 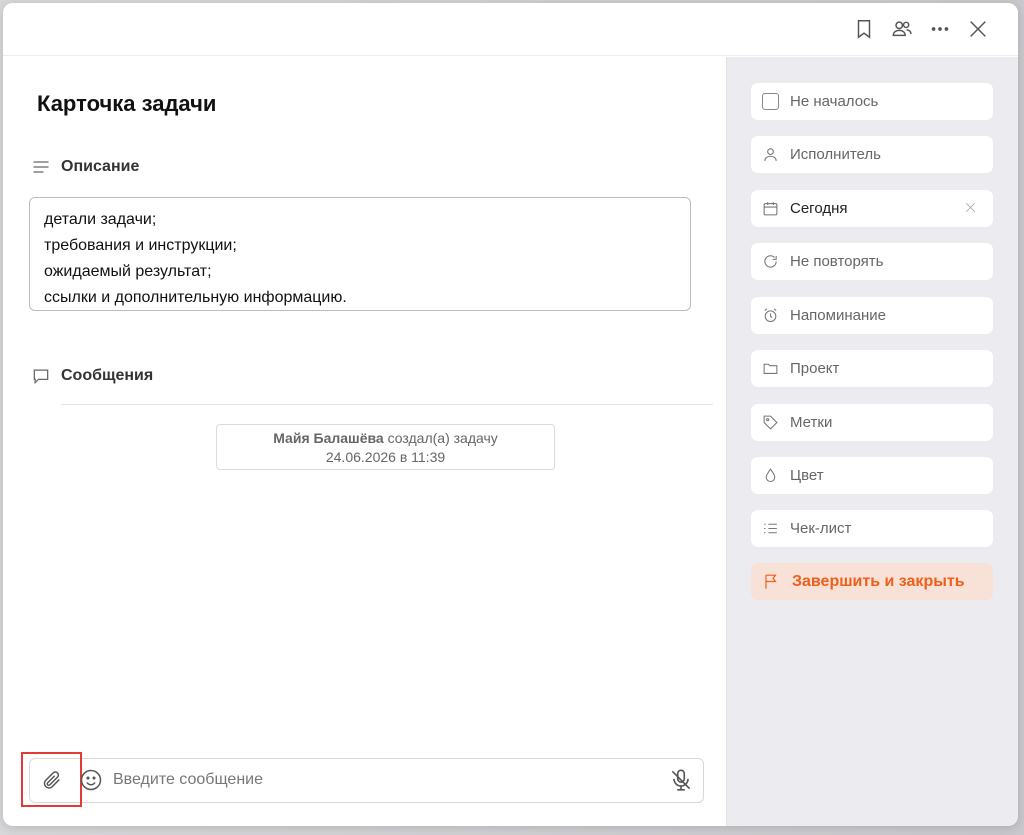 I want to click on users-icon, so click(x=902, y=29).